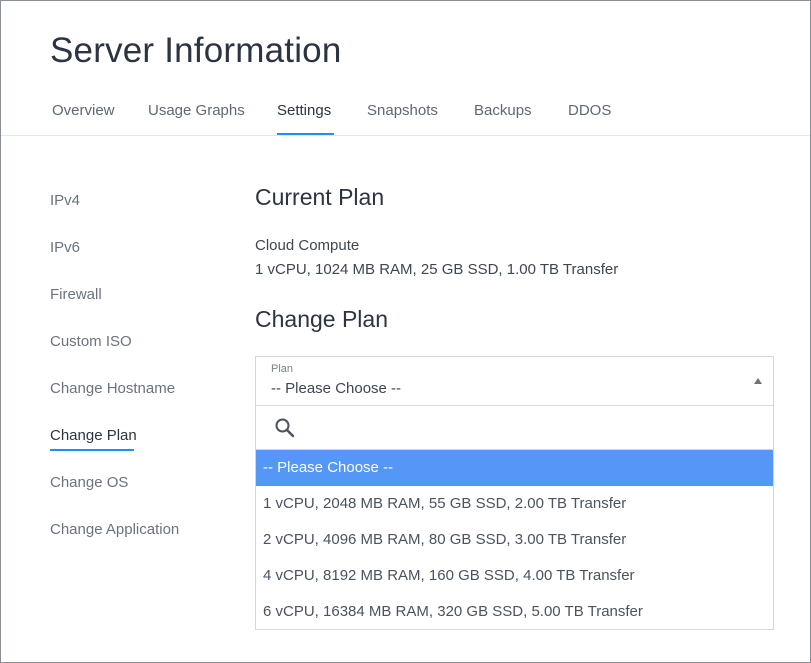 The width and height of the screenshot is (811, 663). I want to click on tab-snapshots: Snapshots, so click(402, 110).